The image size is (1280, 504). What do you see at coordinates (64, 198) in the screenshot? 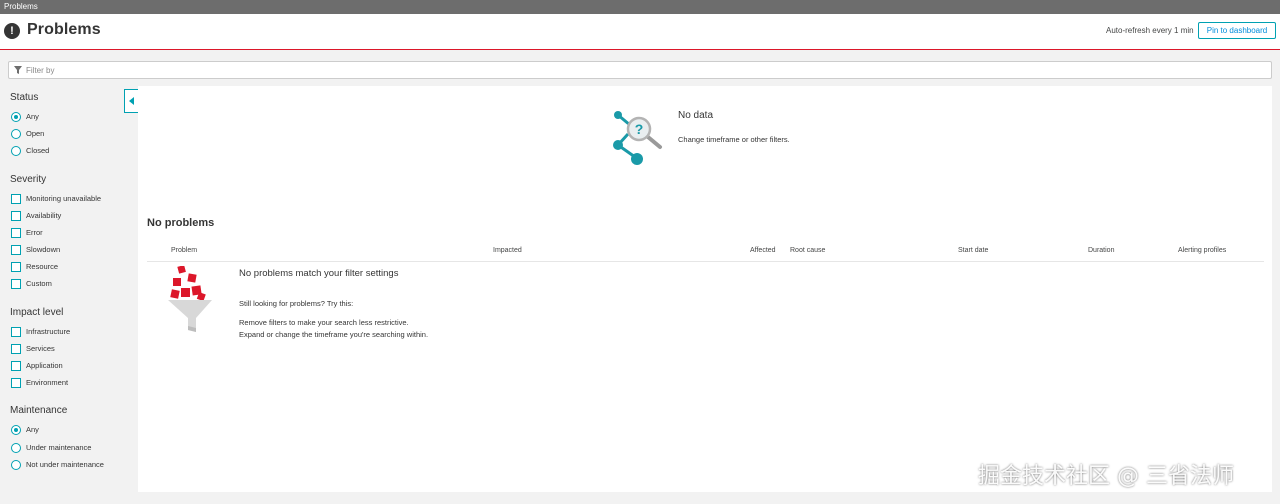
I see `option-label: Monitoring unavailable` at bounding box center [64, 198].